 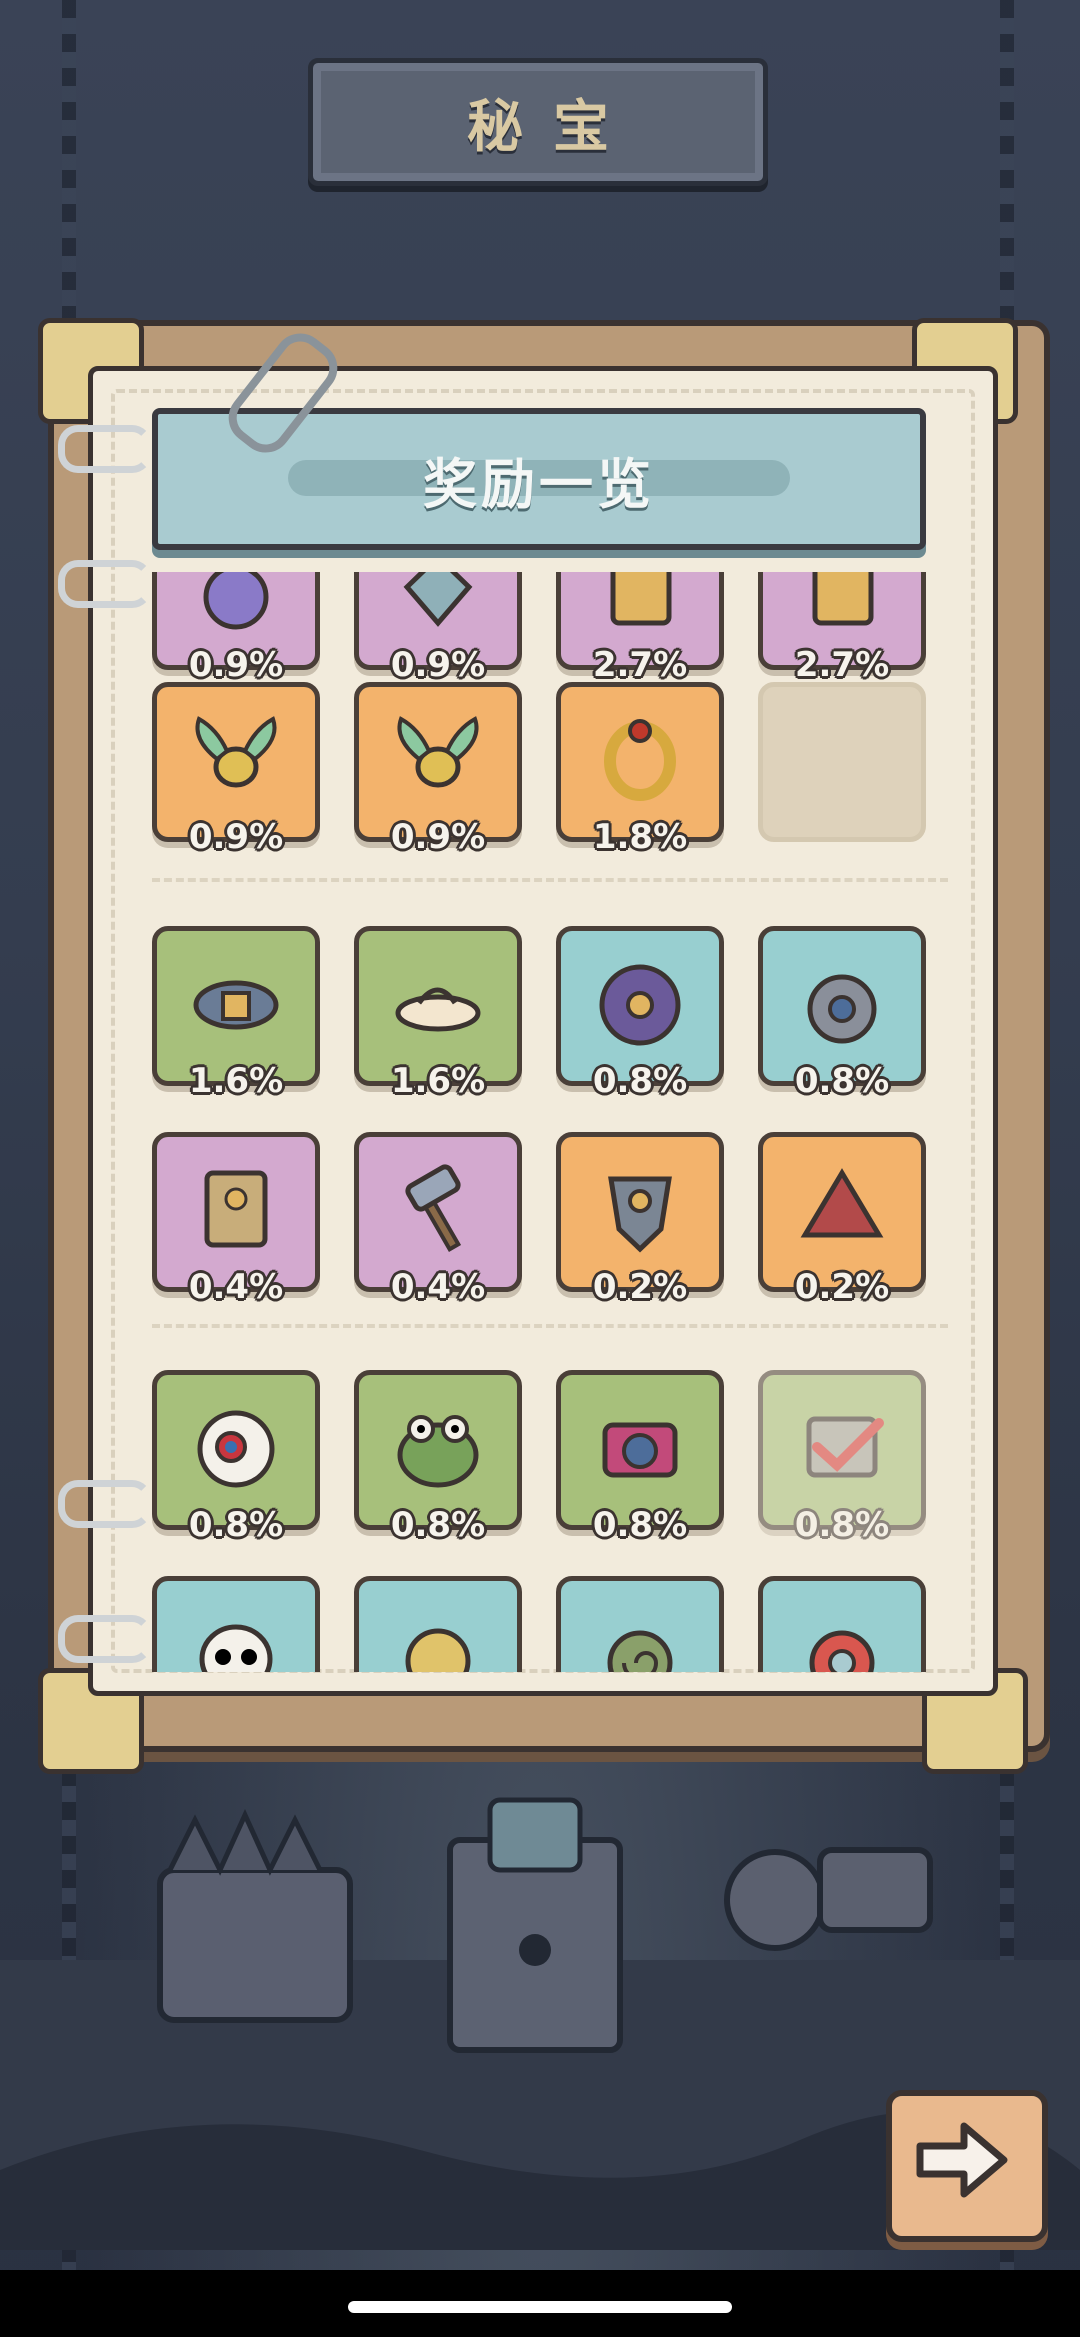 I want to click on next-button, so click(x=967, y=2166).